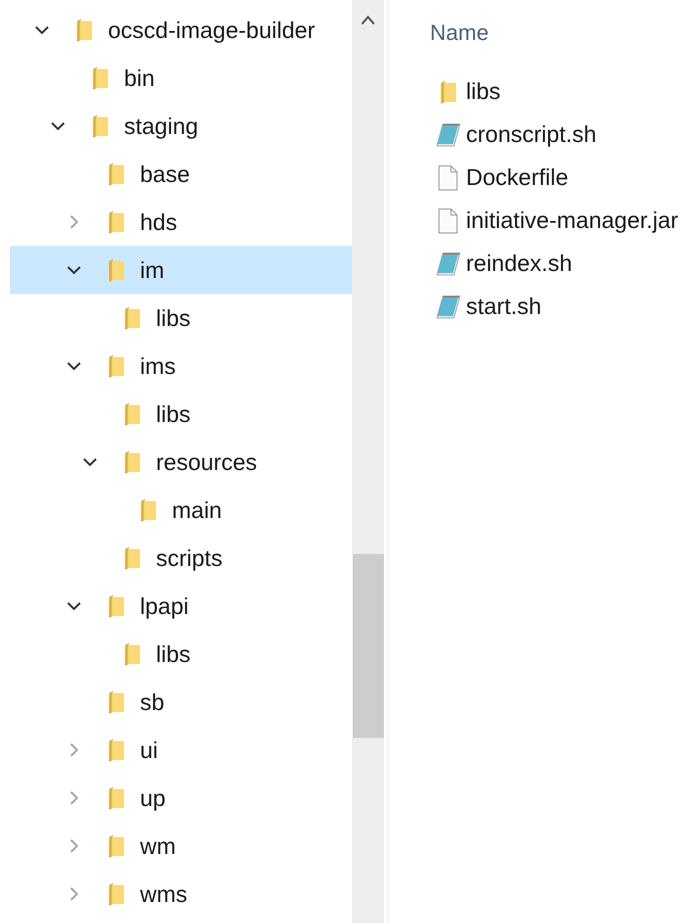  What do you see at coordinates (181, 270) in the screenshot?
I see `tree-item-selected: im` at bounding box center [181, 270].